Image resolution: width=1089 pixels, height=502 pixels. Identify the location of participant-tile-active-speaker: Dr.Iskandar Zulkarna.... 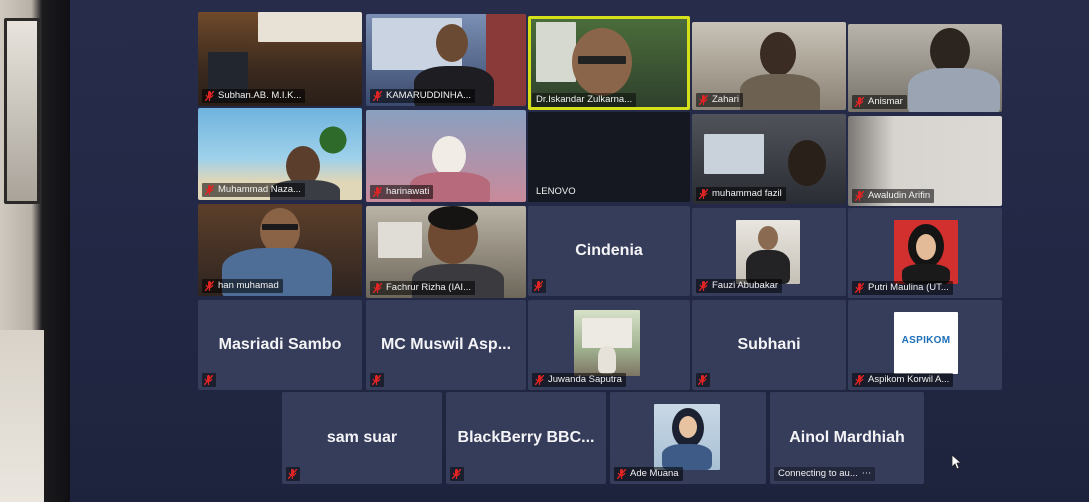
(609, 63).